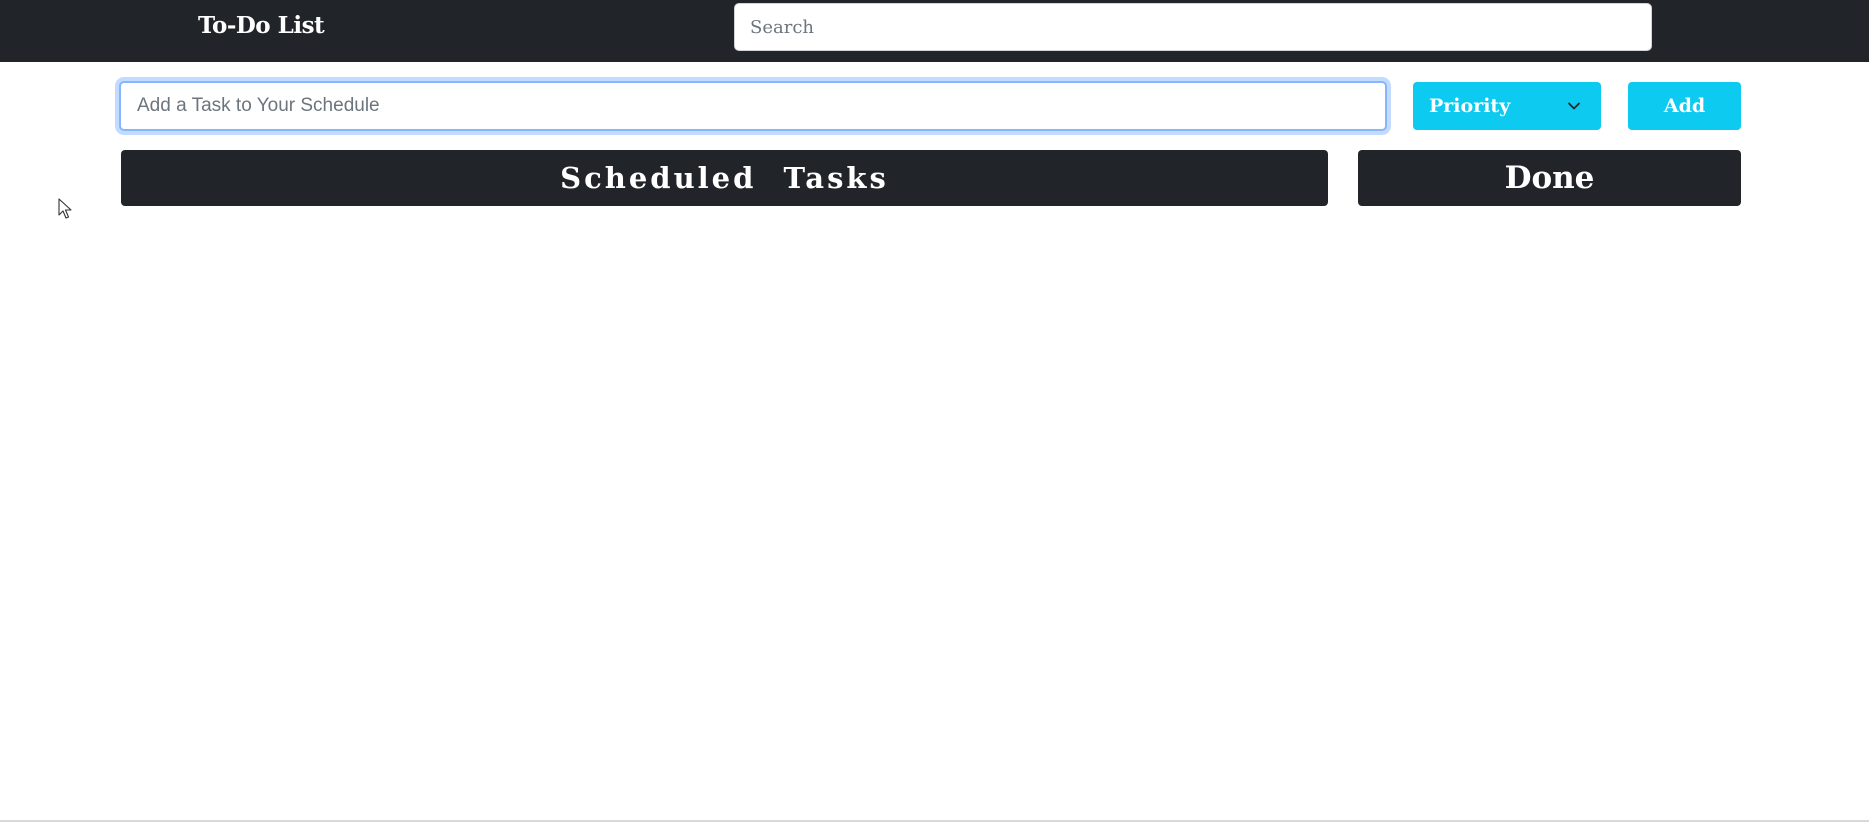 This screenshot has width=1869, height=822. I want to click on priority-select: Priority, so click(1507, 106).